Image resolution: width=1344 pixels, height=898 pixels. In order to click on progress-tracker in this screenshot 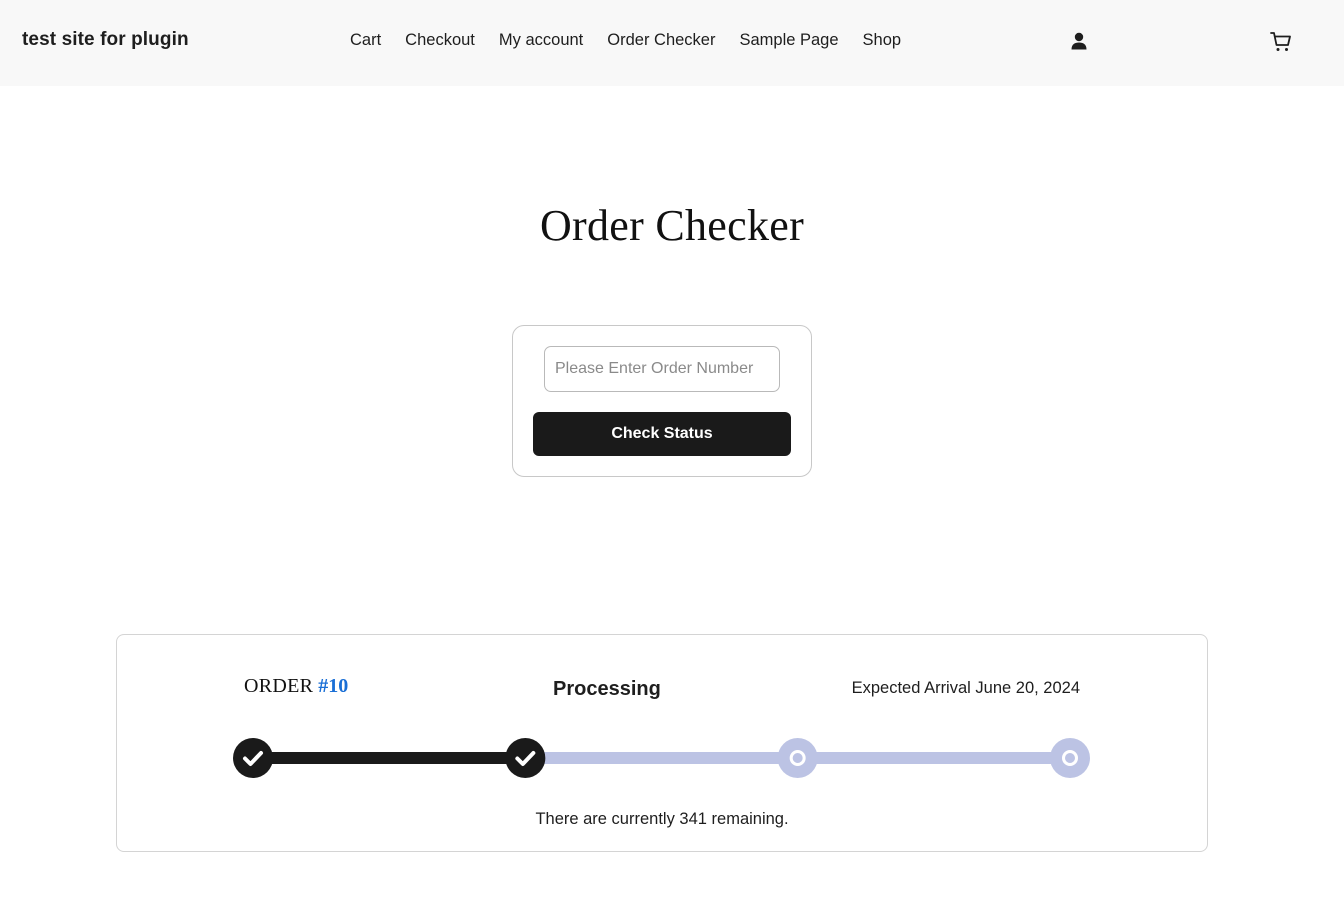, I will do `click(661, 758)`.